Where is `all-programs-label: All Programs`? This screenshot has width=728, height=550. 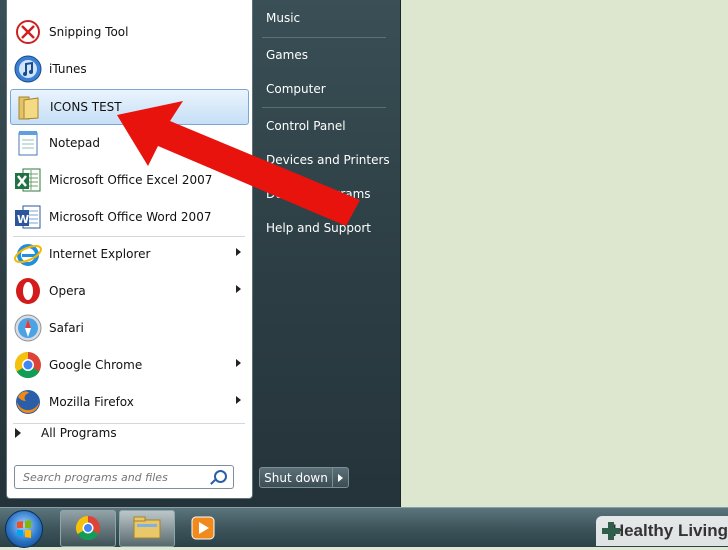 all-programs-label: All Programs is located at coordinates (79, 433).